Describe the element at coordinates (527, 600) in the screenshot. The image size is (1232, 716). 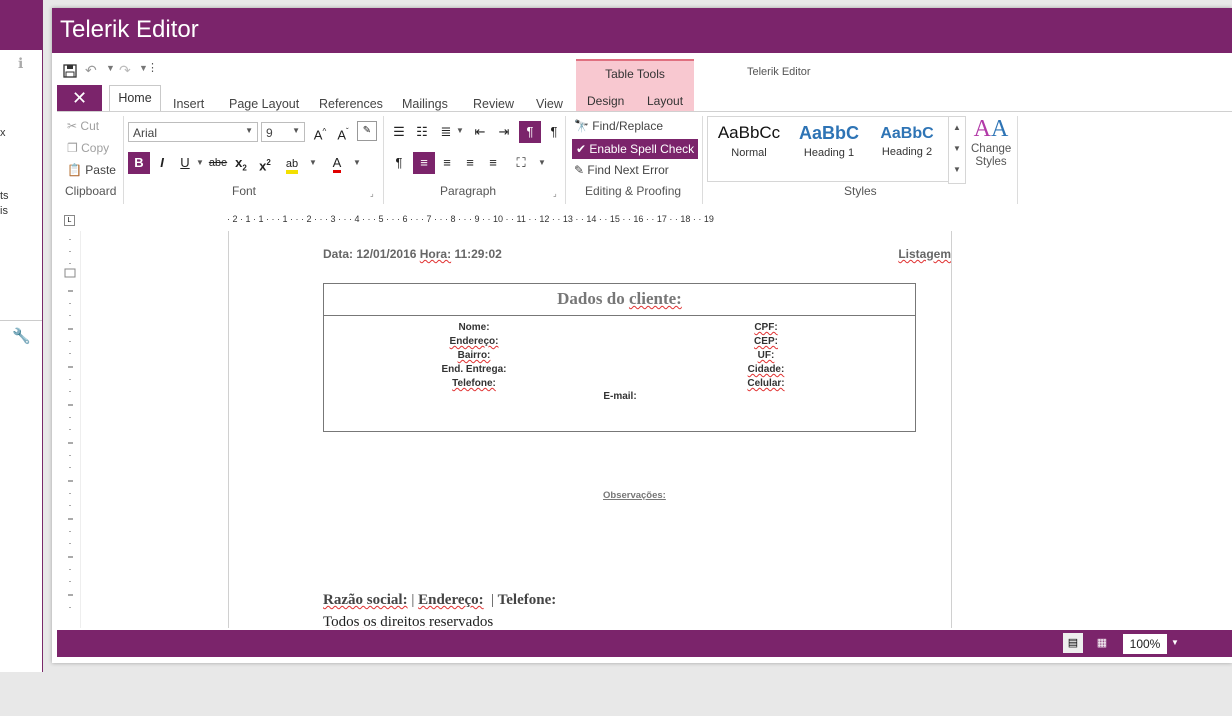
I see `telefone-label: Telefone:` at that location.